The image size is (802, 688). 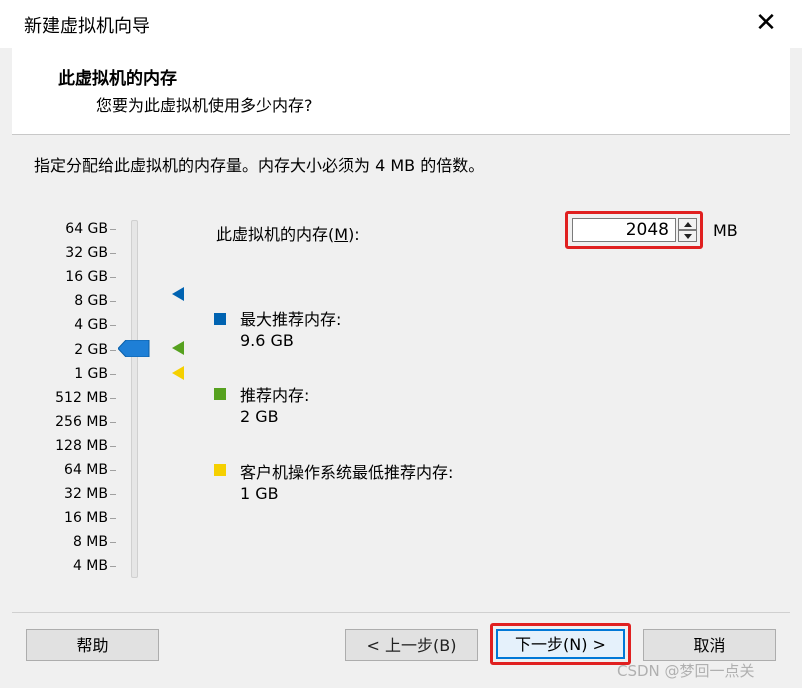 I want to click on max-recommended-title: 最大推荐内存:, so click(x=291, y=319).